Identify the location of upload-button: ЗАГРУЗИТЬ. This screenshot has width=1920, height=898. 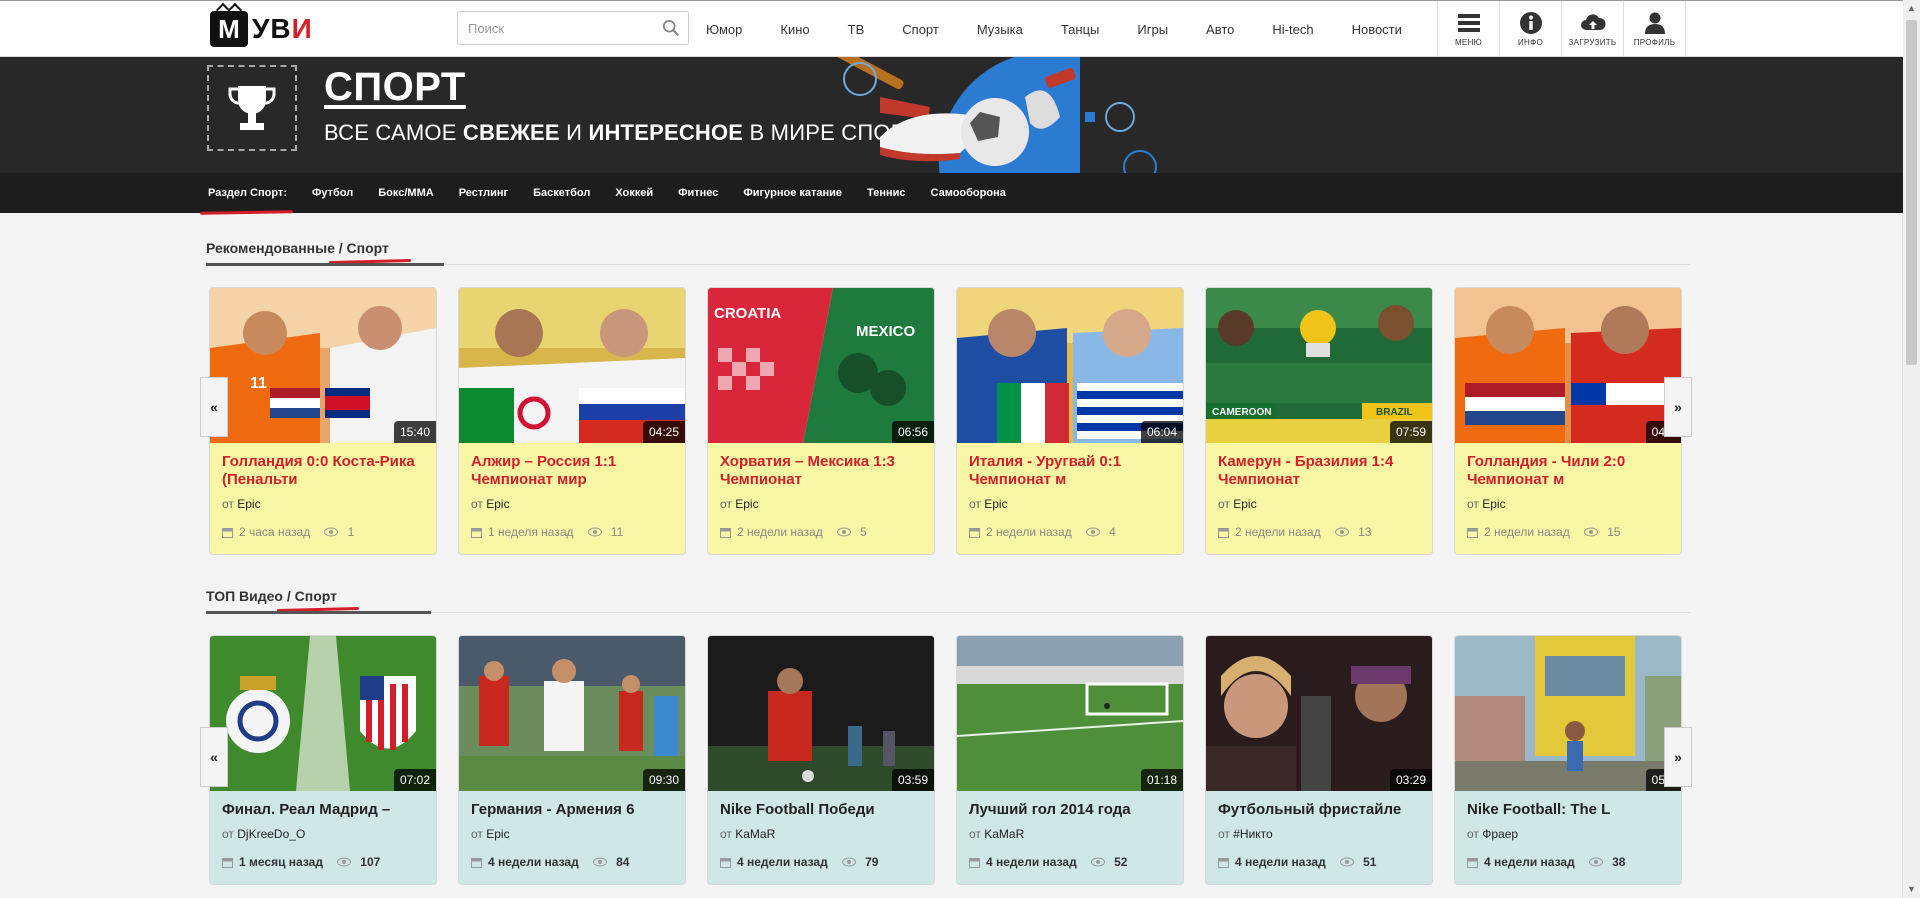
(1592, 29).